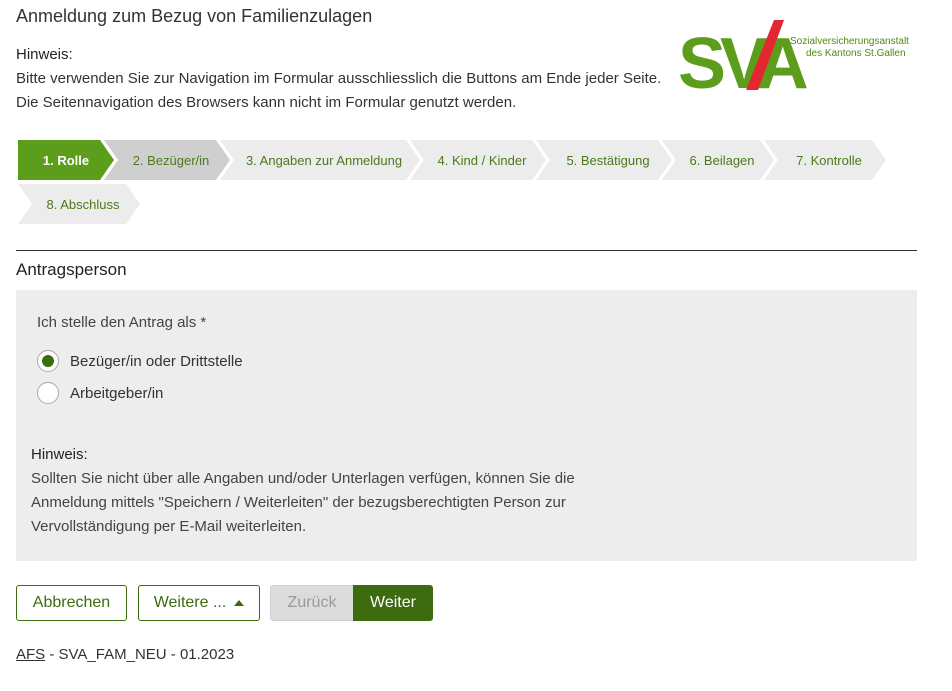 The height and width of the screenshot is (691, 952). I want to click on radio-option-arbeitgeber: Arbeitgeber/in, so click(100, 393).